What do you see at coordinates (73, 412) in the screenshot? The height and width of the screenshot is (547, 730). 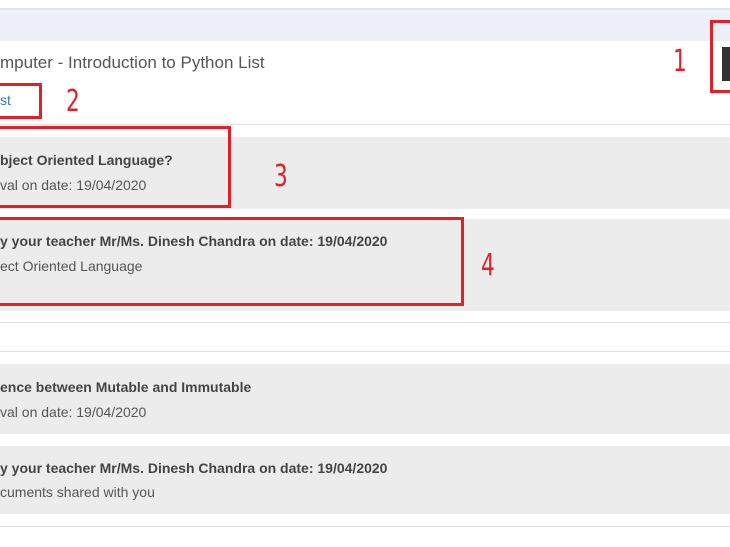 I see `message-subtitle: val on date: 19/04/2020` at bounding box center [73, 412].